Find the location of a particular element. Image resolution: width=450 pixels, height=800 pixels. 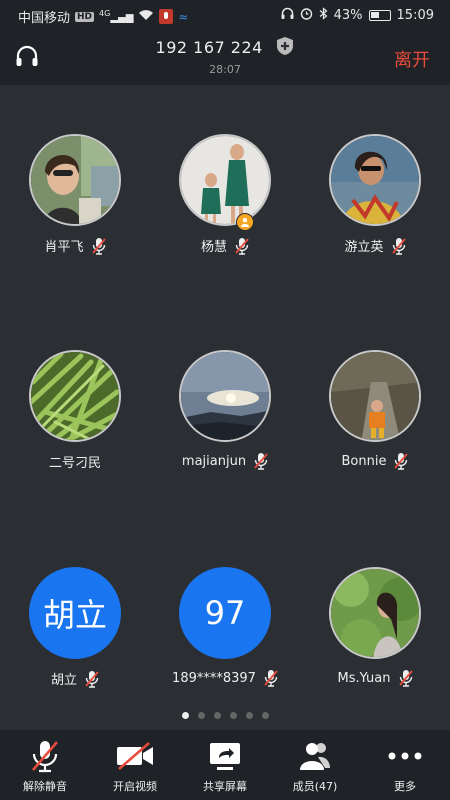

battery-icon is located at coordinates (379, 15).